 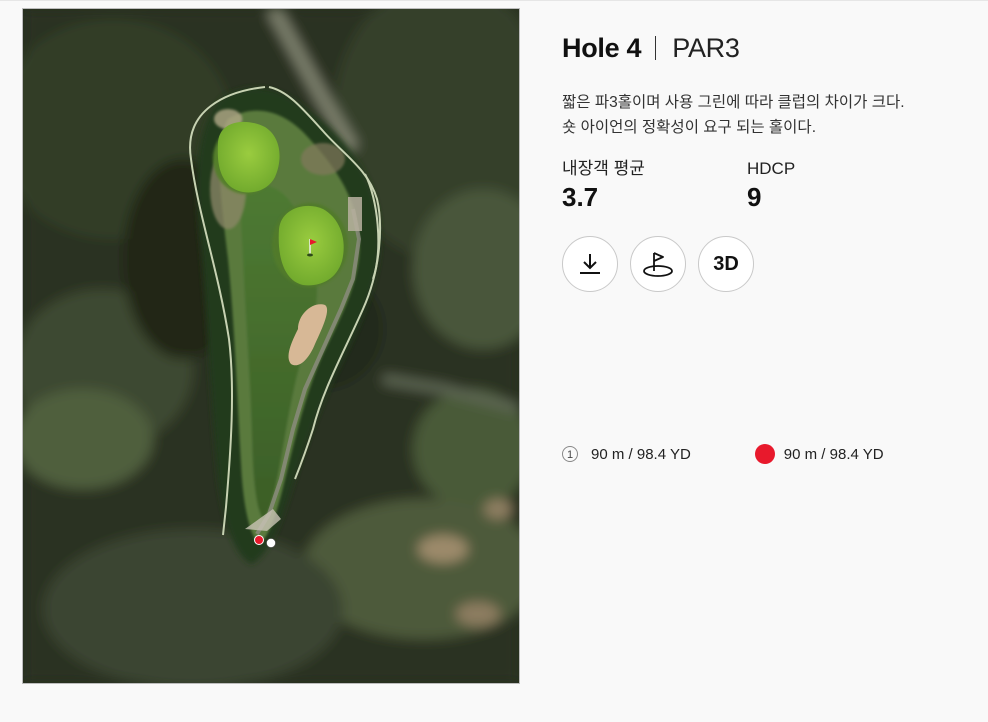 What do you see at coordinates (767, 264) in the screenshot?
I see `action-buttons: 3D` at bounding box center [767, 264].